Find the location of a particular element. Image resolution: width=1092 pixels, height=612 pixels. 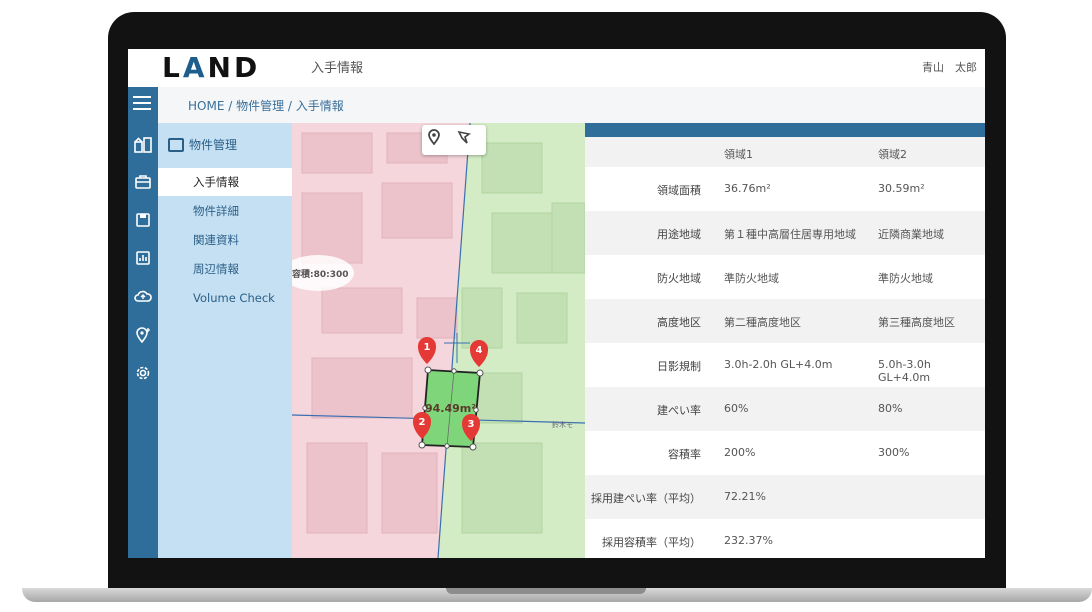

cell-area2: 300% is located at coordinates (894, 452).